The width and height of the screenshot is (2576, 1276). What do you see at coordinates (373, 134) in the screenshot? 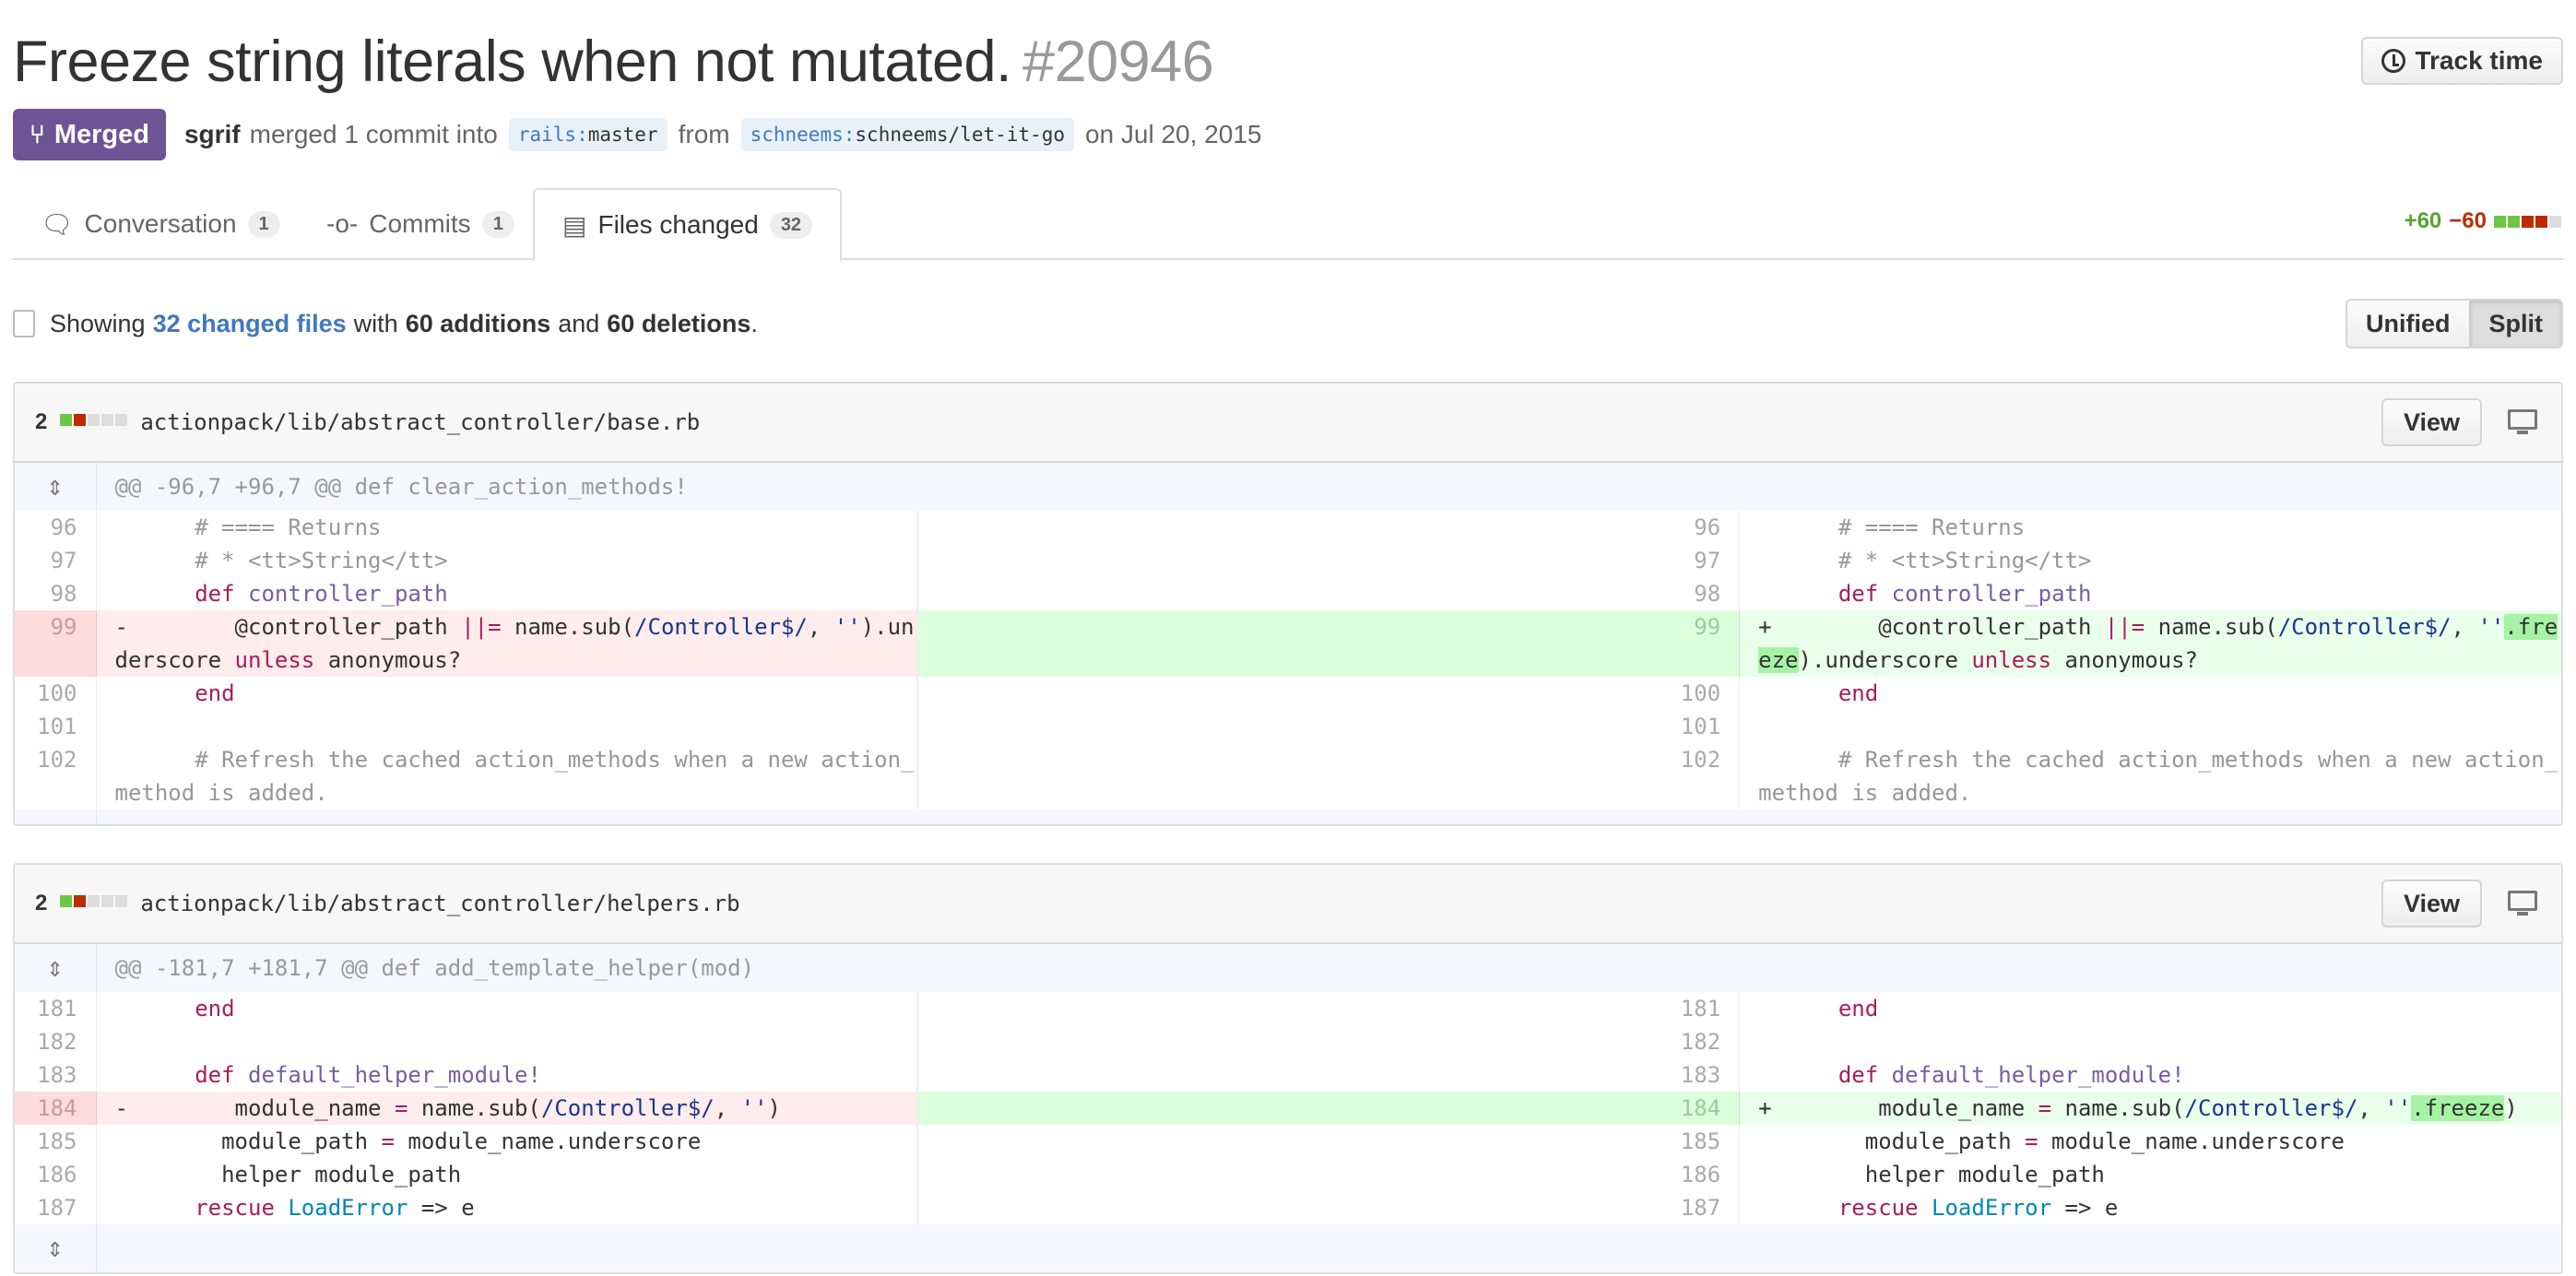
I see `action-text: merged 1 commit into` at bounding box center [373, 134].